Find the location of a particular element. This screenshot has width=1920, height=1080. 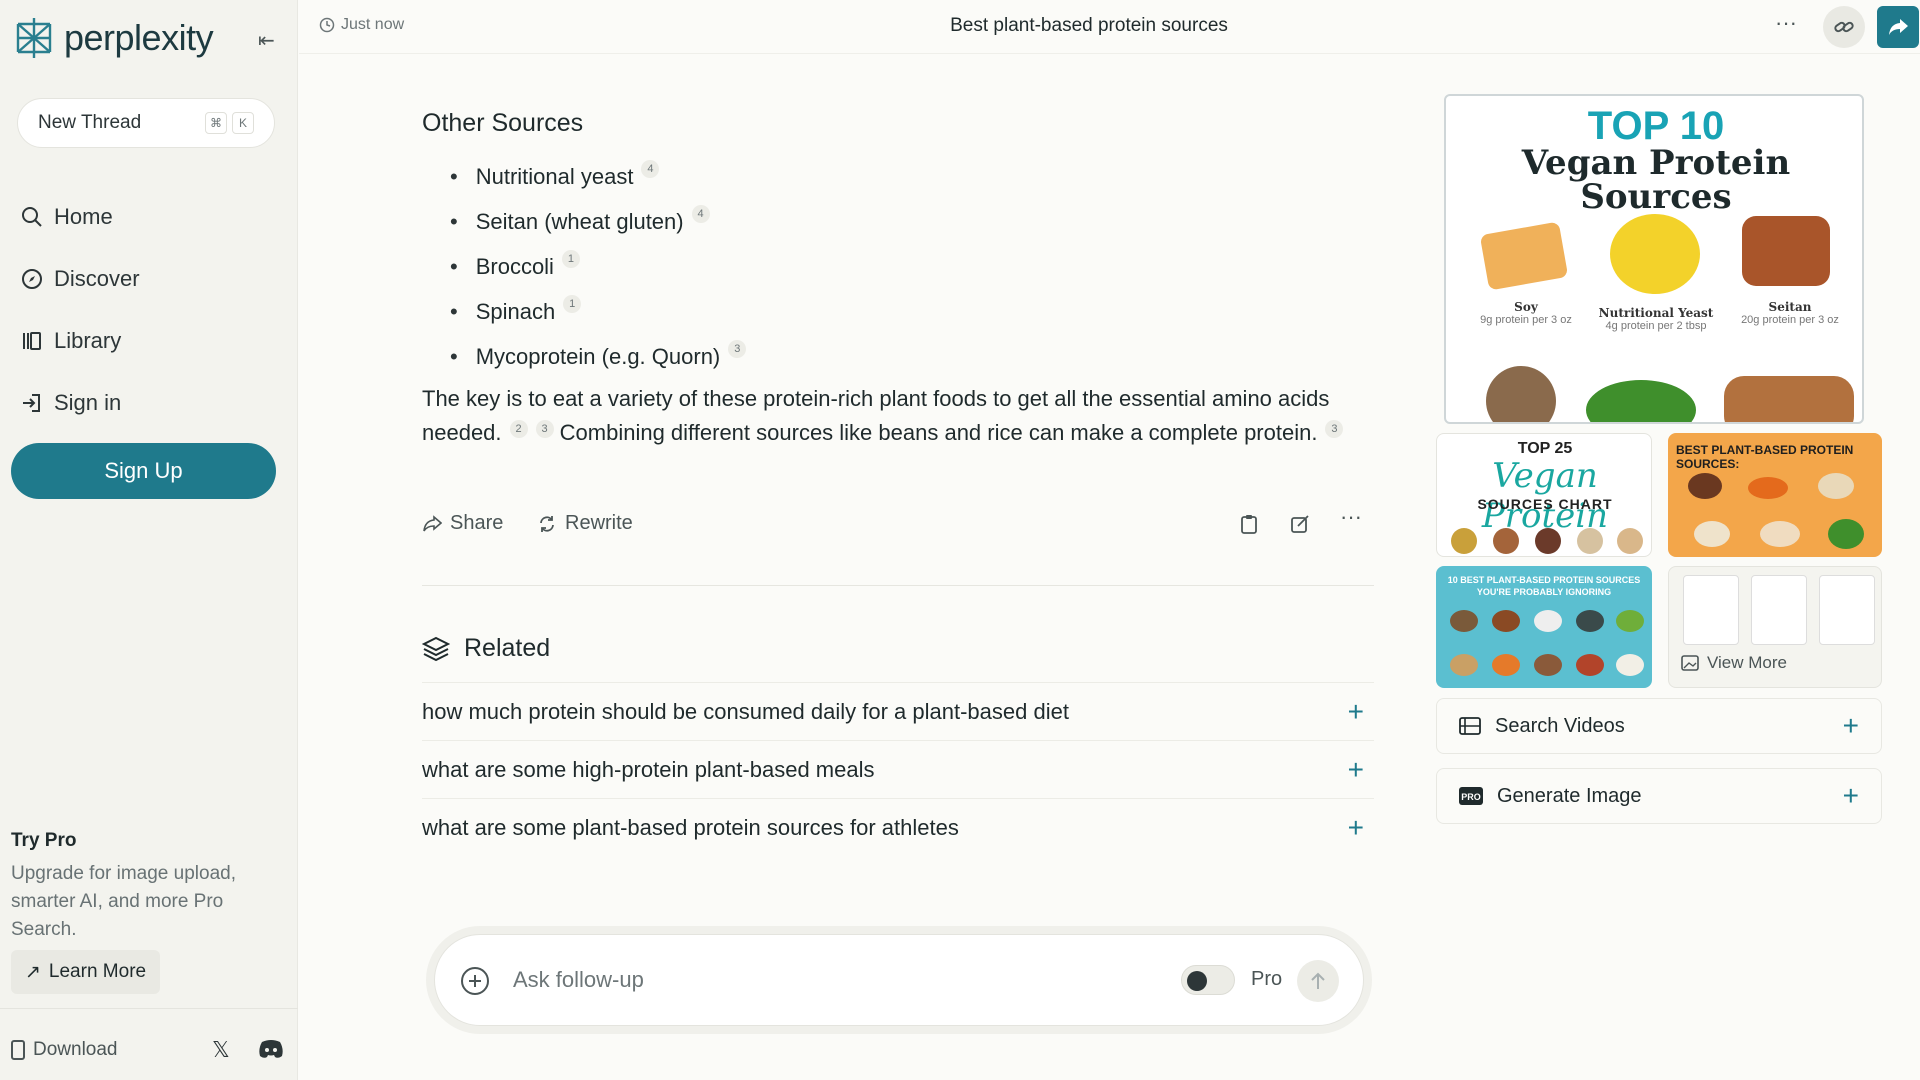

sidebar-item-sign-in: Sign in is located at coordinates (80, 403).